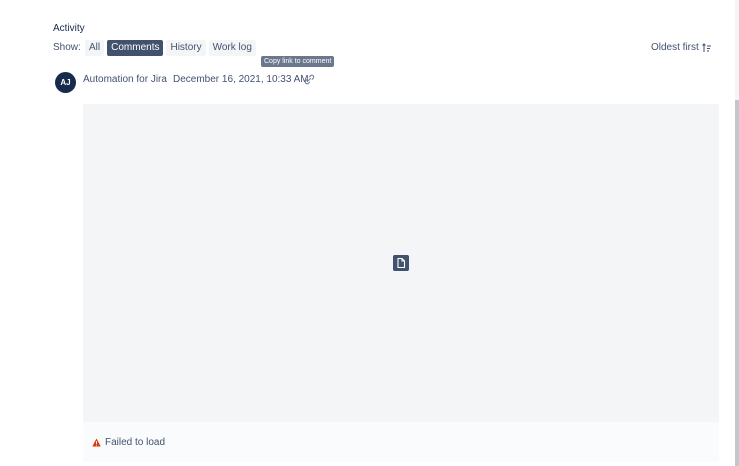  What do you see at coordinates (95, 48) in the screenshot?
I see `filter-all-button: All` at bounding box center [95, 48].